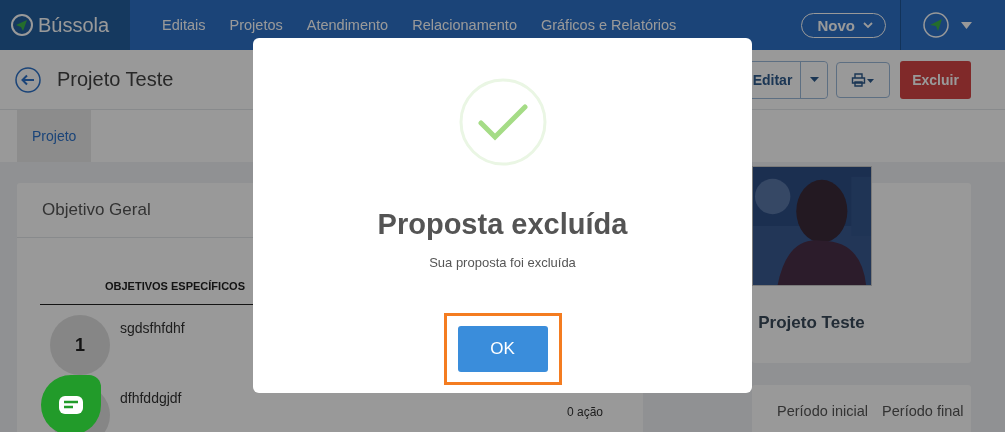 The image size is (1005, 432). I want to click on nav-link: Gráficos e Relatórios, so click(608, 25).